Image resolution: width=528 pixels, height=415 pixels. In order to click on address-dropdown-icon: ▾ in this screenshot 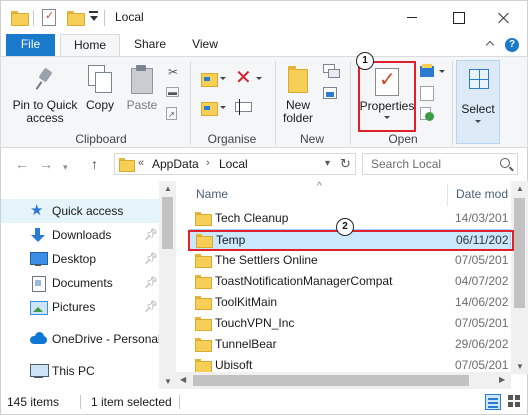, I will do `click(327, 163)`.